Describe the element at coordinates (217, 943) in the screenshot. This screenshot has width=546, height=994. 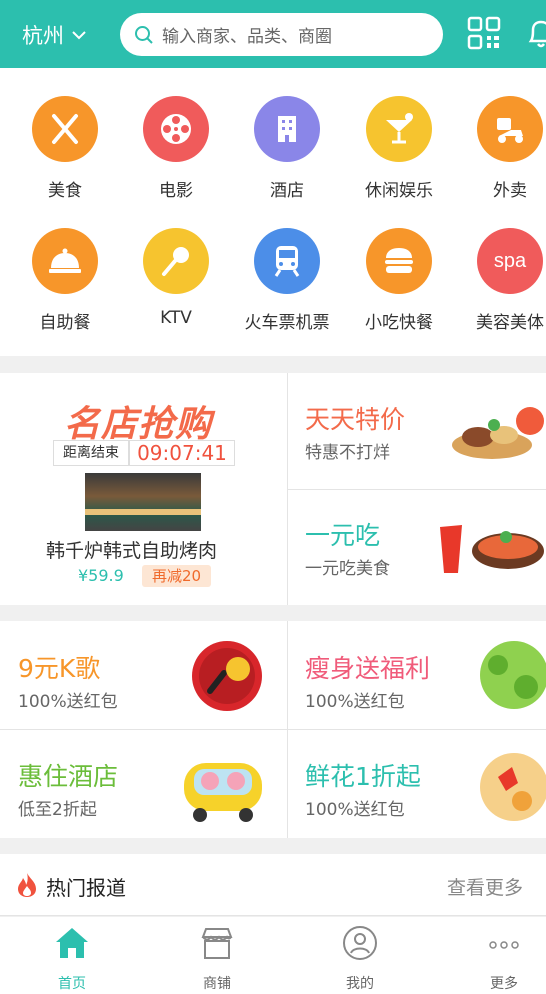
I see `store-icon` at that location.